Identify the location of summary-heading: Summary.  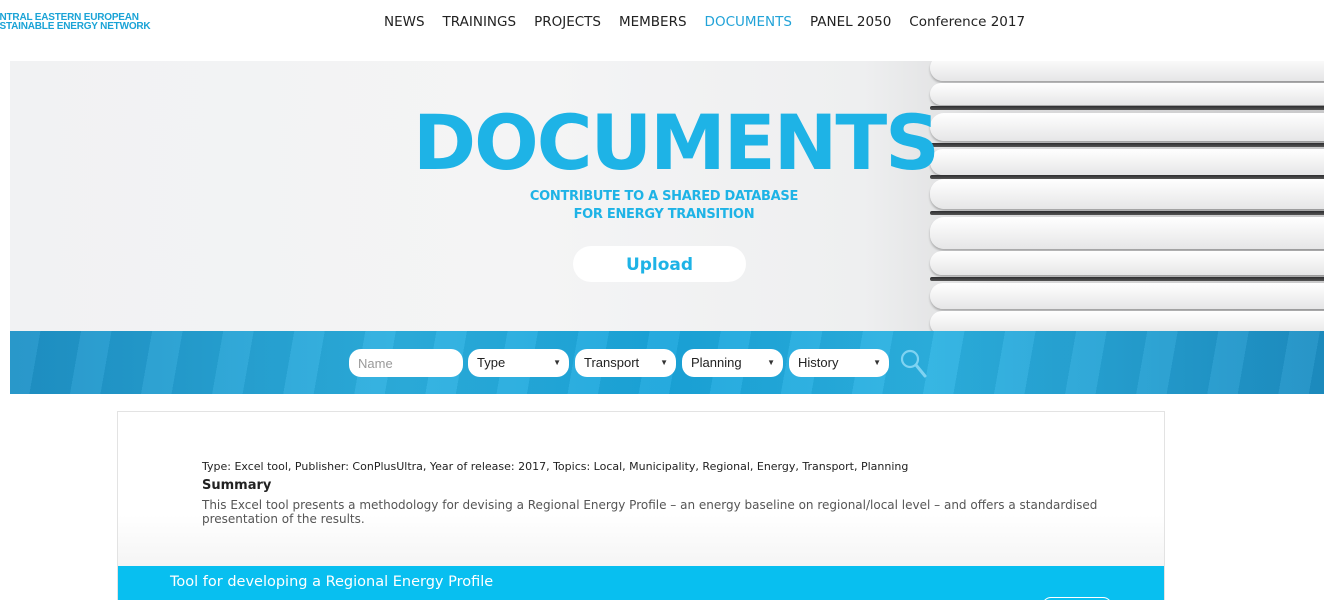
(237, 485).